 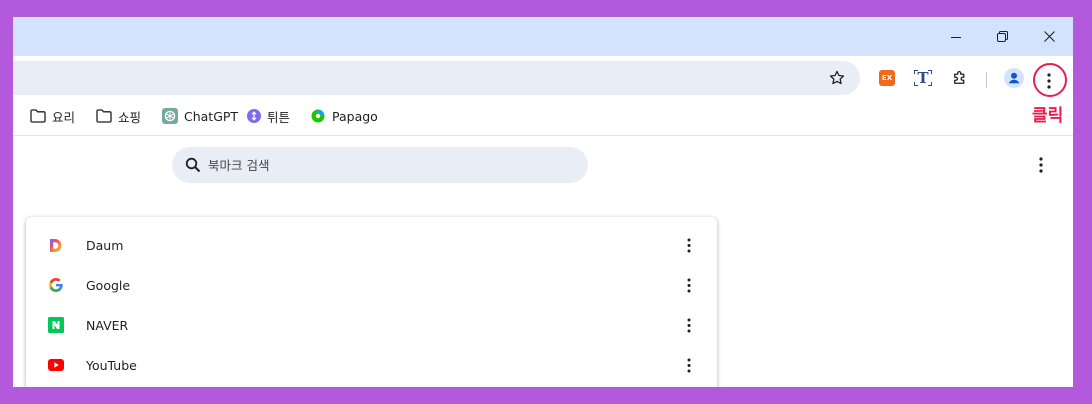 What do you see at coordinates (371, 325) in the screenshot?
I see `list-item: NAVER` at bounding box center [371, 325].